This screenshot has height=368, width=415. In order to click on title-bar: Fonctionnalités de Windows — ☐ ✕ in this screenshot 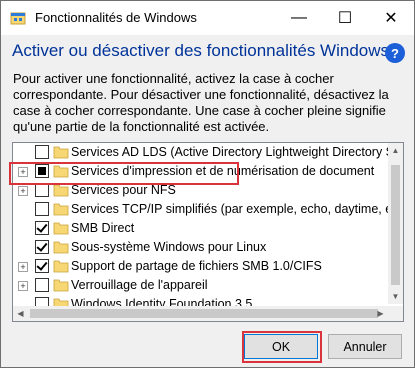, I will do `click(207, 18)`.